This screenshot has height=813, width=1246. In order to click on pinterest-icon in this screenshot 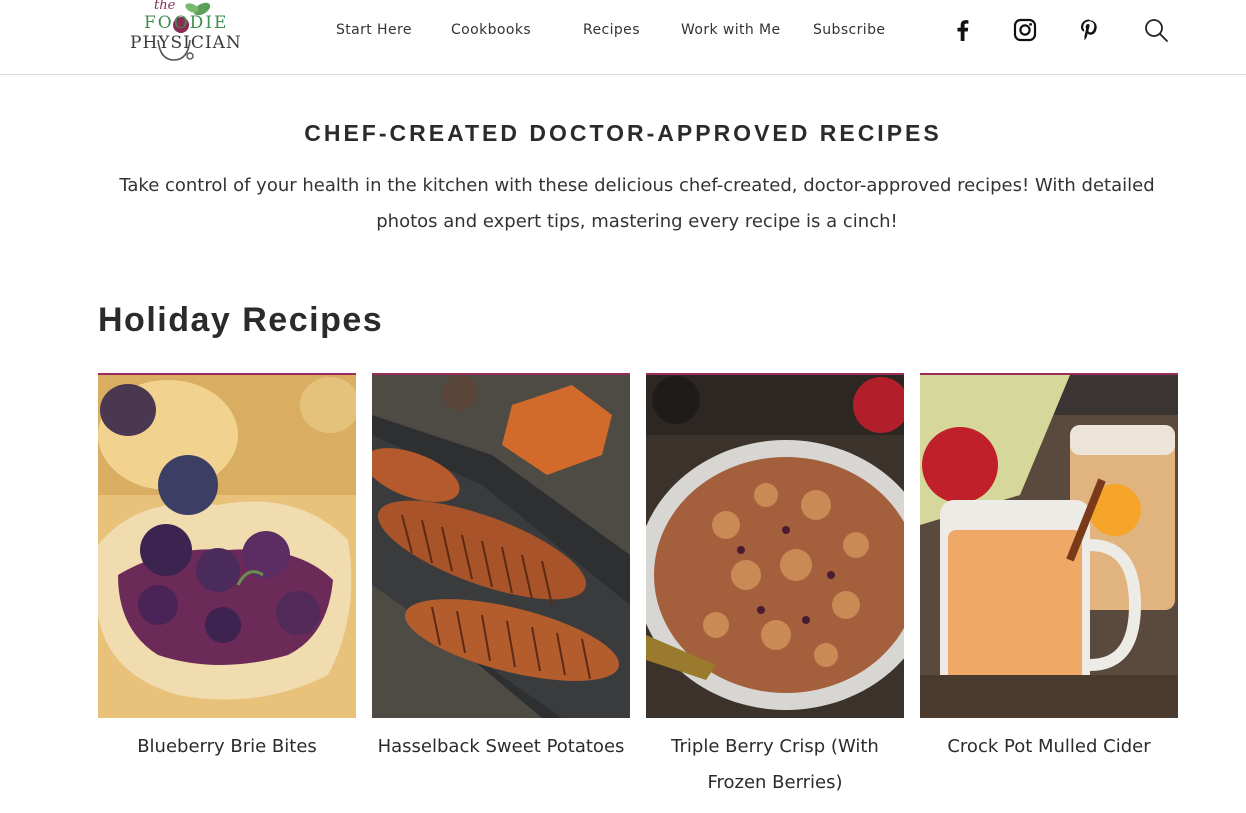, I will do `click(1089, 30)`.